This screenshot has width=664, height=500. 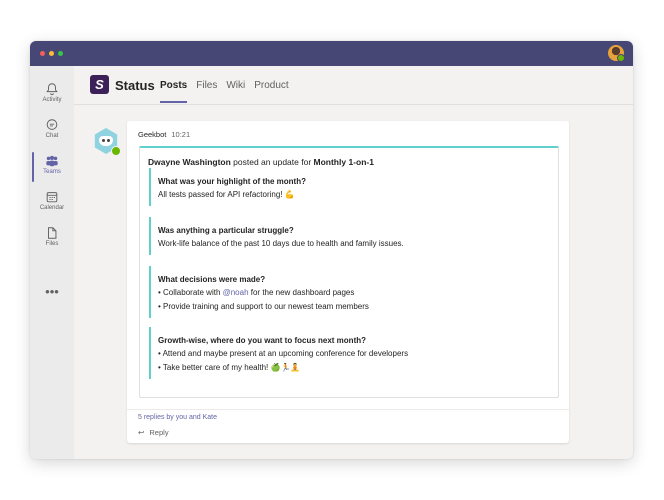 I want to click on replies-link: 5 replies by you and Kate, so click(x=177, y=417).